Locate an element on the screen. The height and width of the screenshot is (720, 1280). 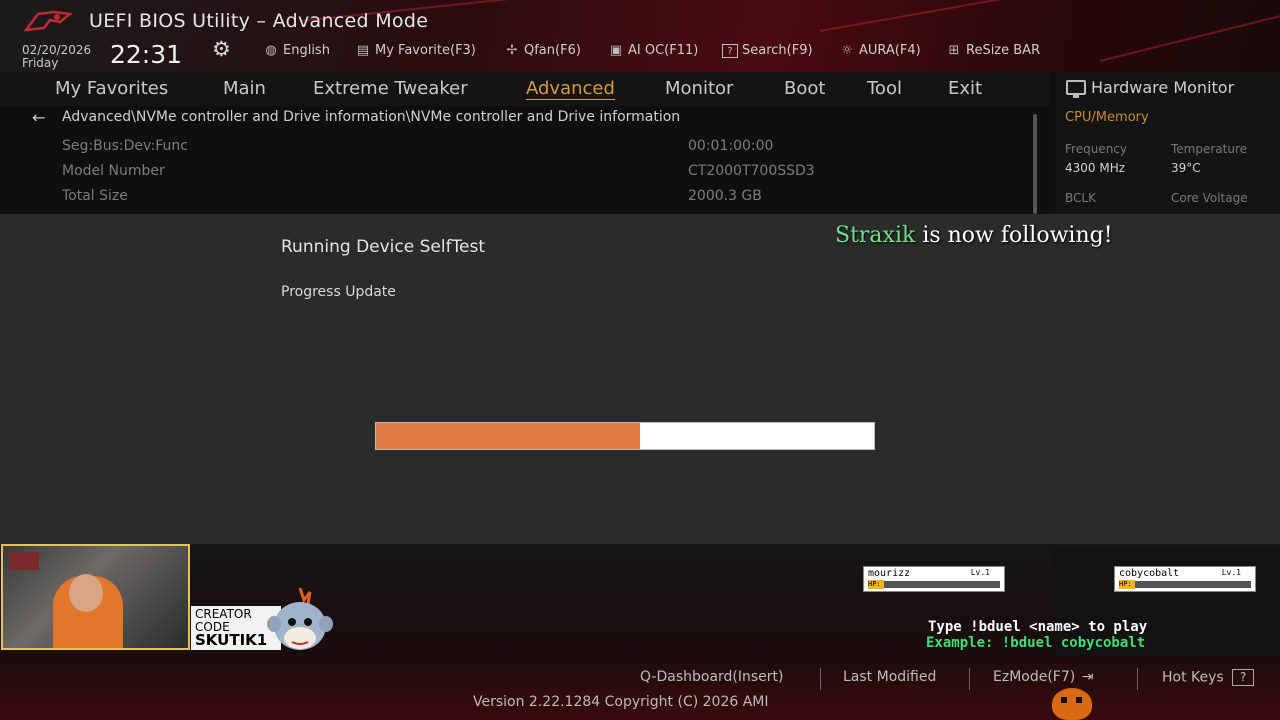
aura-button: ☼ AURA(F4) is located at coordinates (880, 50).